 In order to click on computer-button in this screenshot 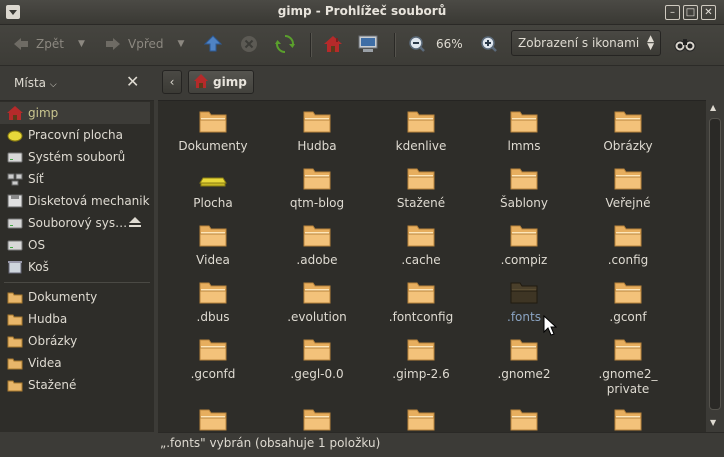, I will do `click(368, 44)`.